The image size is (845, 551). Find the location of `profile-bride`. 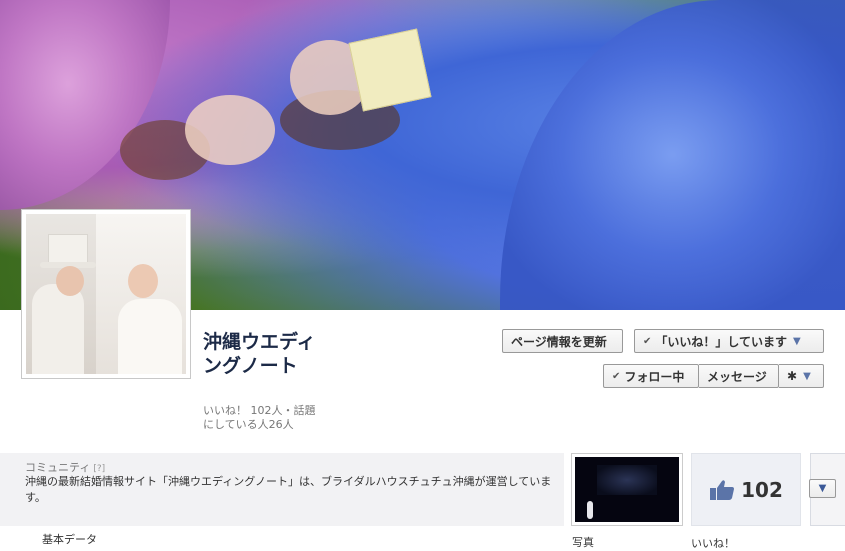

profile-bride is located at coordinates (150, 336).